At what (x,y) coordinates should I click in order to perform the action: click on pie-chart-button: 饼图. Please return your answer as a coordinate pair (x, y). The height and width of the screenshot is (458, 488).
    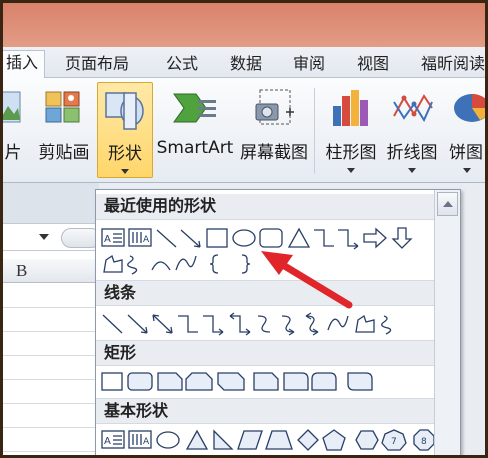
    Looking at the image, I should click on (464, 130).